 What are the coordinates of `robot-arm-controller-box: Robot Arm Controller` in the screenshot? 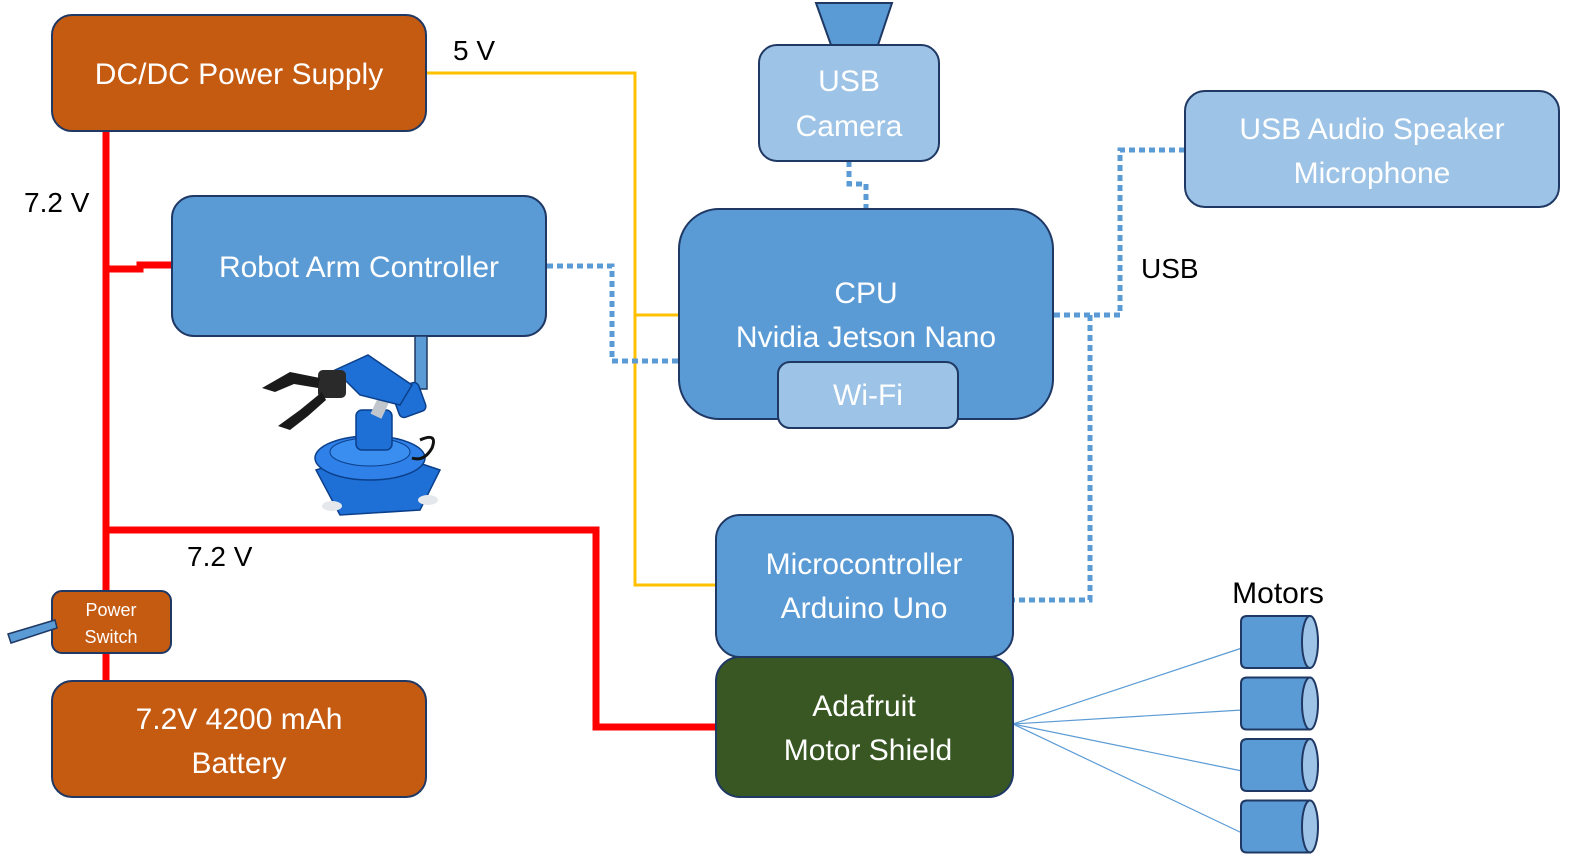 It's located at (359, 266).